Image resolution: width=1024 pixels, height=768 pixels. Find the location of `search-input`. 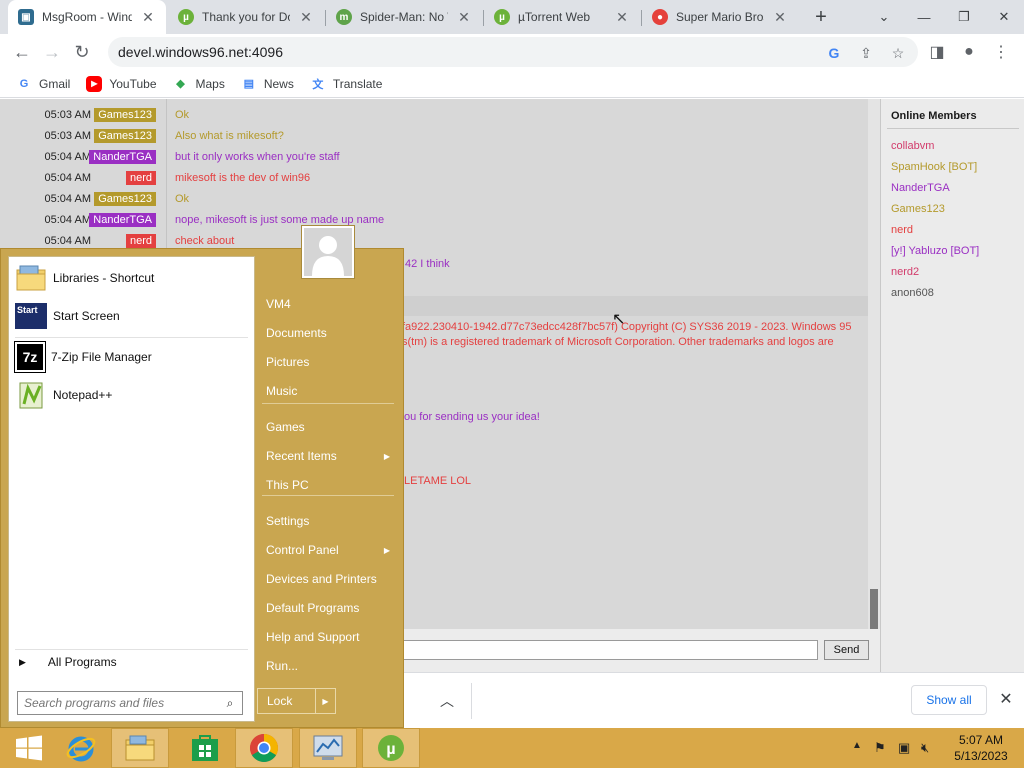

search-input is located at coordinates (122, 703).